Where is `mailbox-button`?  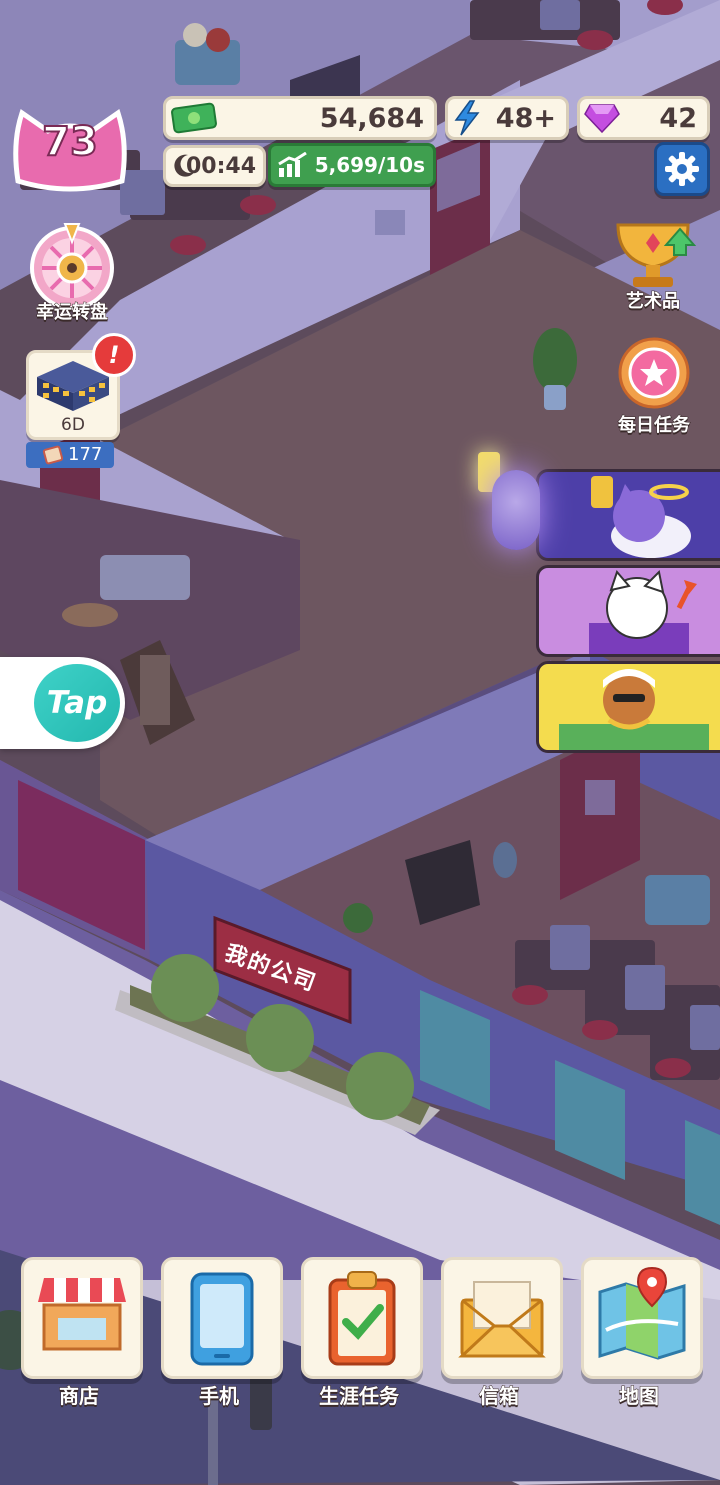
mailbox-button is located at coordinates (502, 1318).